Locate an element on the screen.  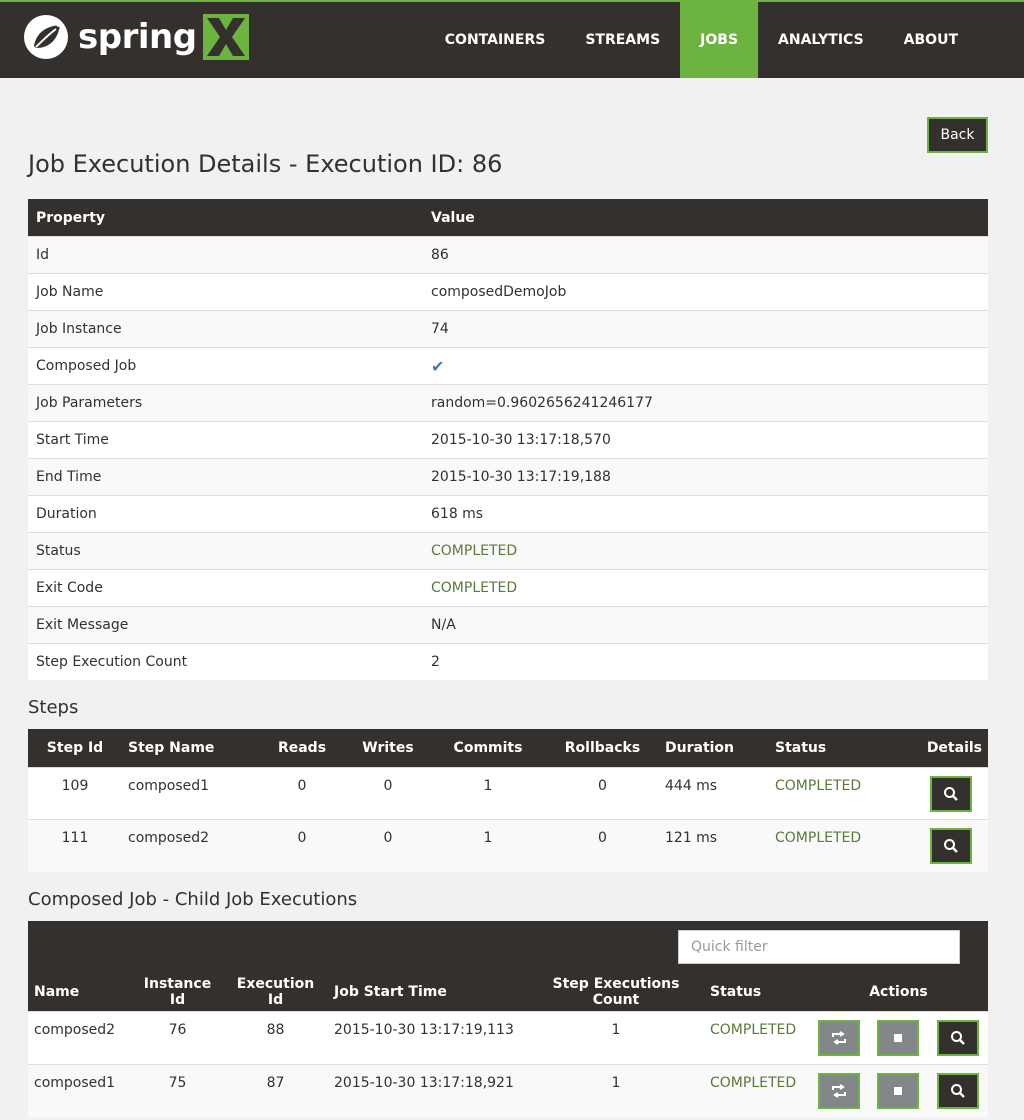
column-header-writes: Writes is located at coordinates (388, 748).